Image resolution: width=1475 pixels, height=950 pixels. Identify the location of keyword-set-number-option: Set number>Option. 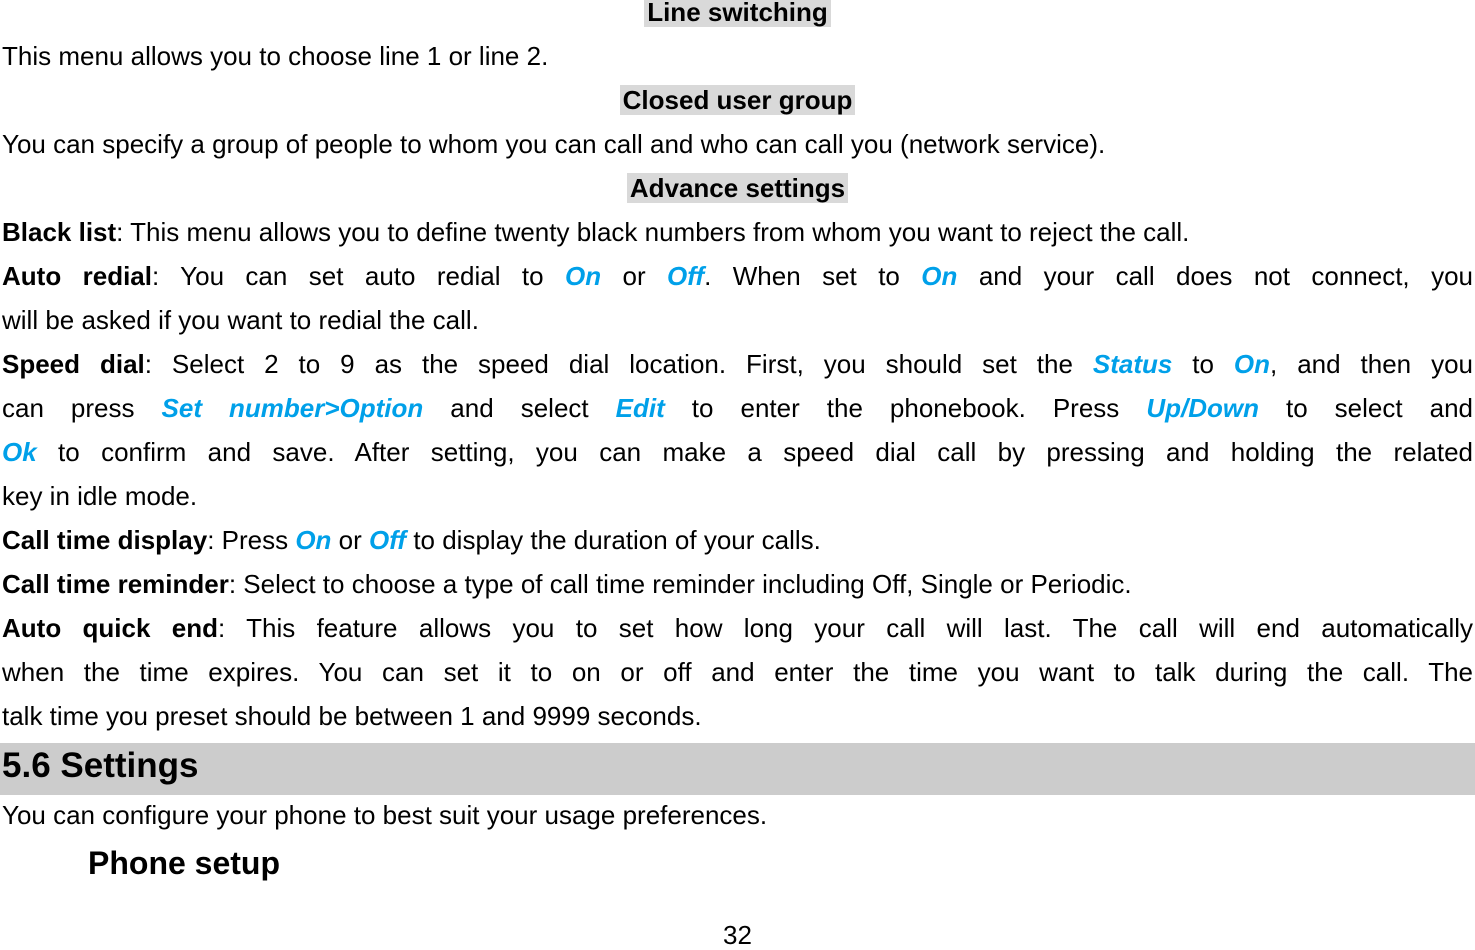
(292, 408).